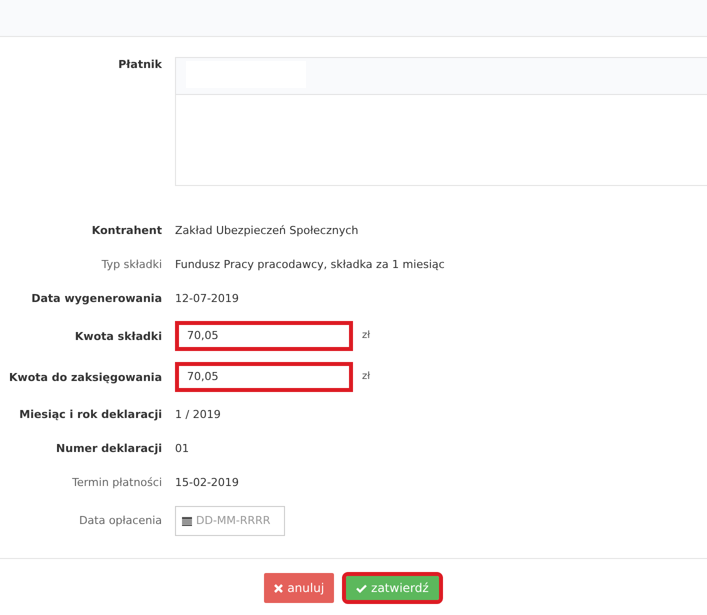 This screenshot has height=615, width=707. I want to click on field-label: Kontrahent, so click(127, 230).